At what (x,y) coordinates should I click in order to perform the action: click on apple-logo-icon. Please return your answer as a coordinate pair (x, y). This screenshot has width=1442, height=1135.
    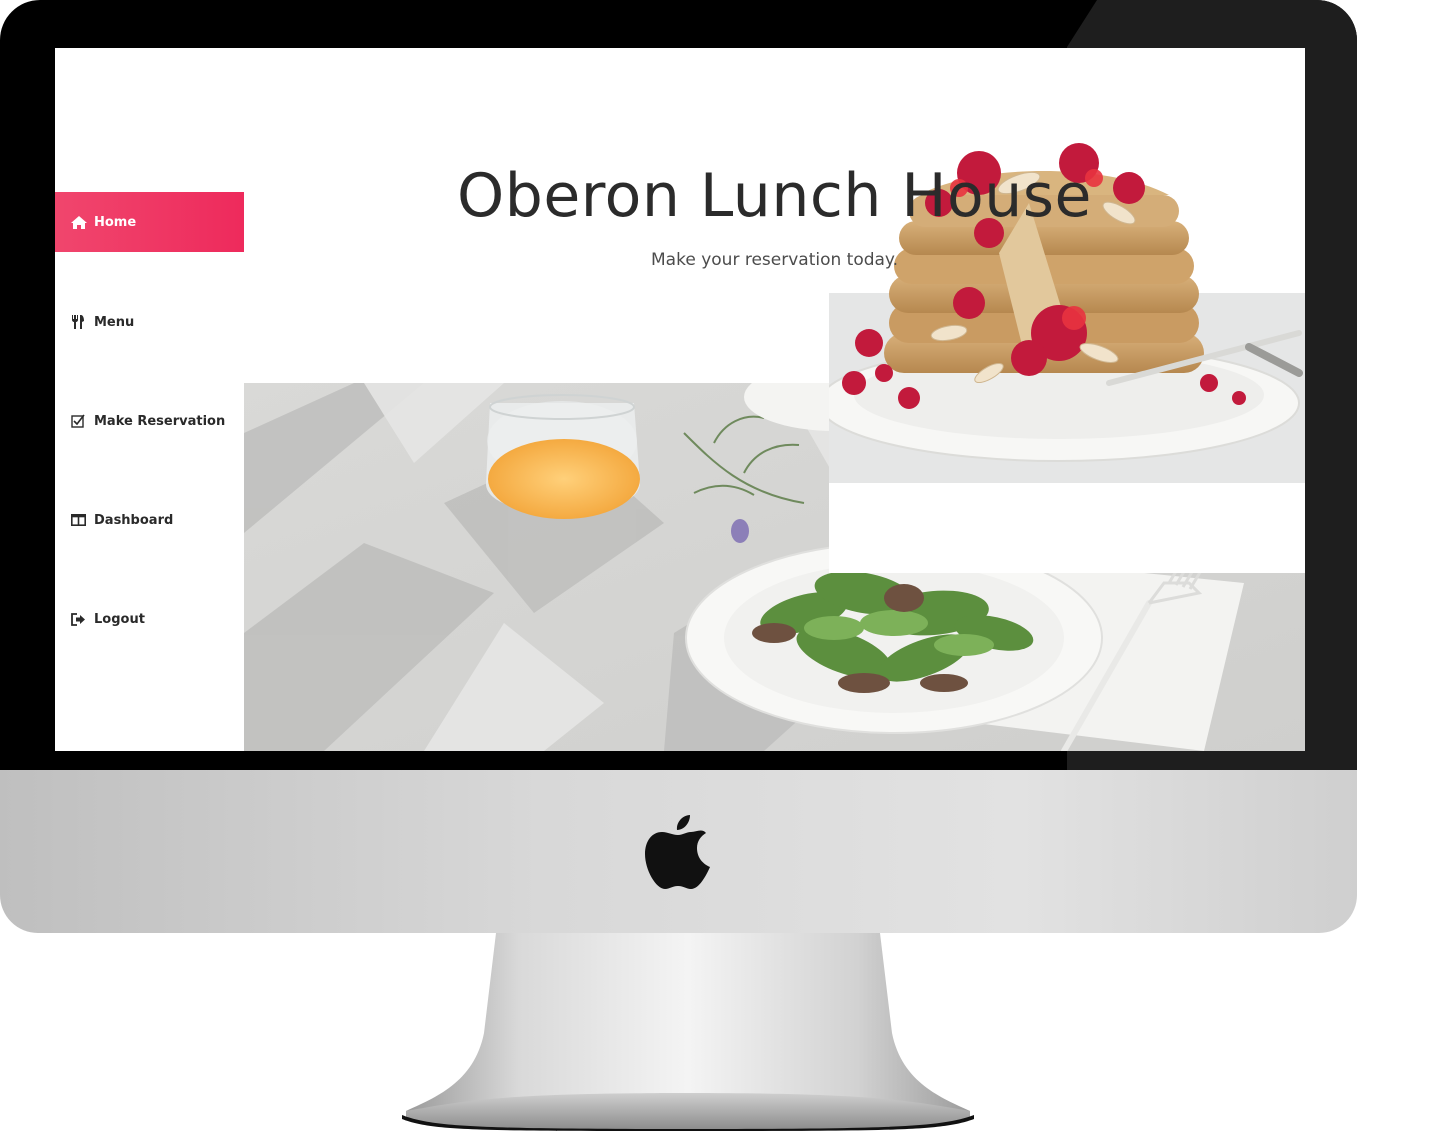
    Looking at the image, I should click on (677, 852).